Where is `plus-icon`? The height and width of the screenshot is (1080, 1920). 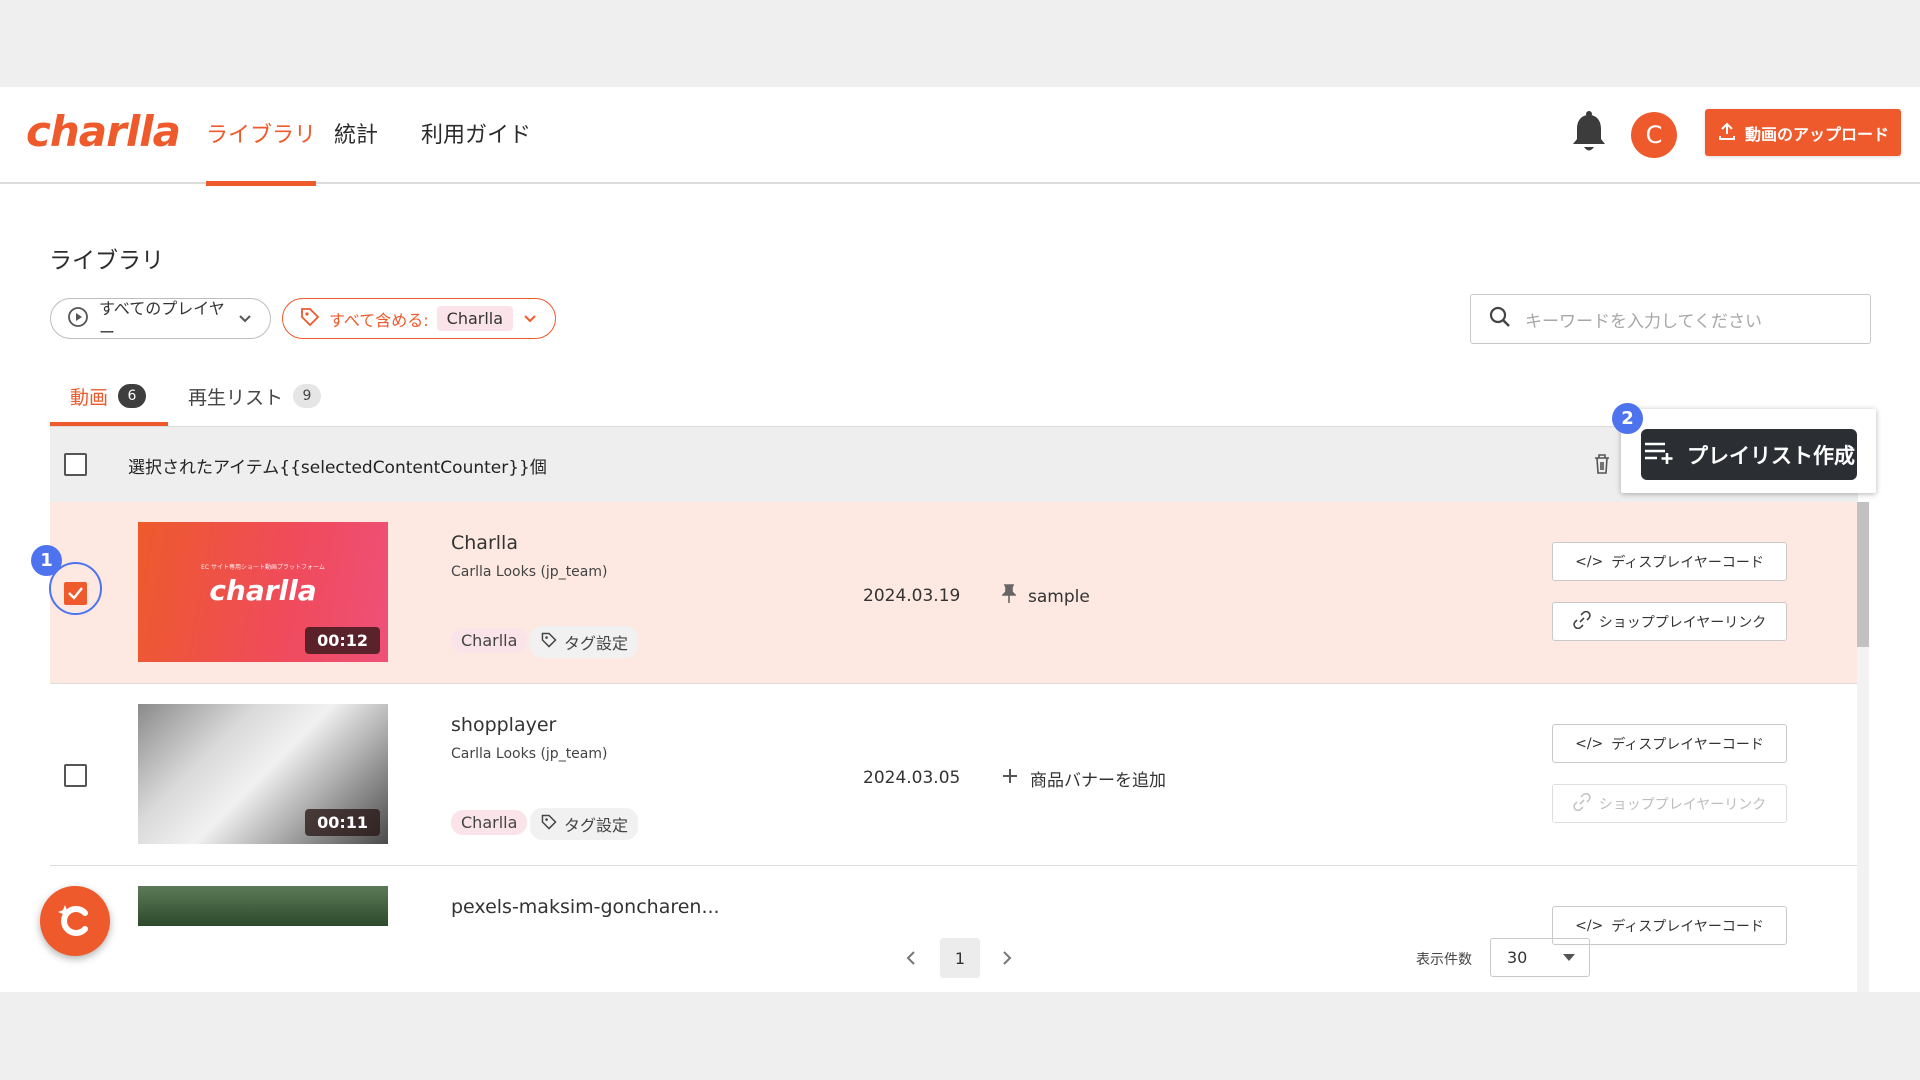 plus-icon is located at coordinates (1010, 778).